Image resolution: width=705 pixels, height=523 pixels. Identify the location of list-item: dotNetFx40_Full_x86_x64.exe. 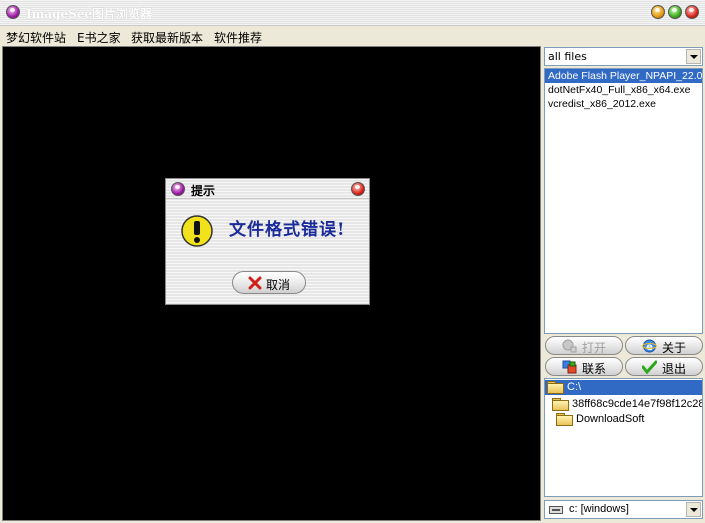
(623, 90).